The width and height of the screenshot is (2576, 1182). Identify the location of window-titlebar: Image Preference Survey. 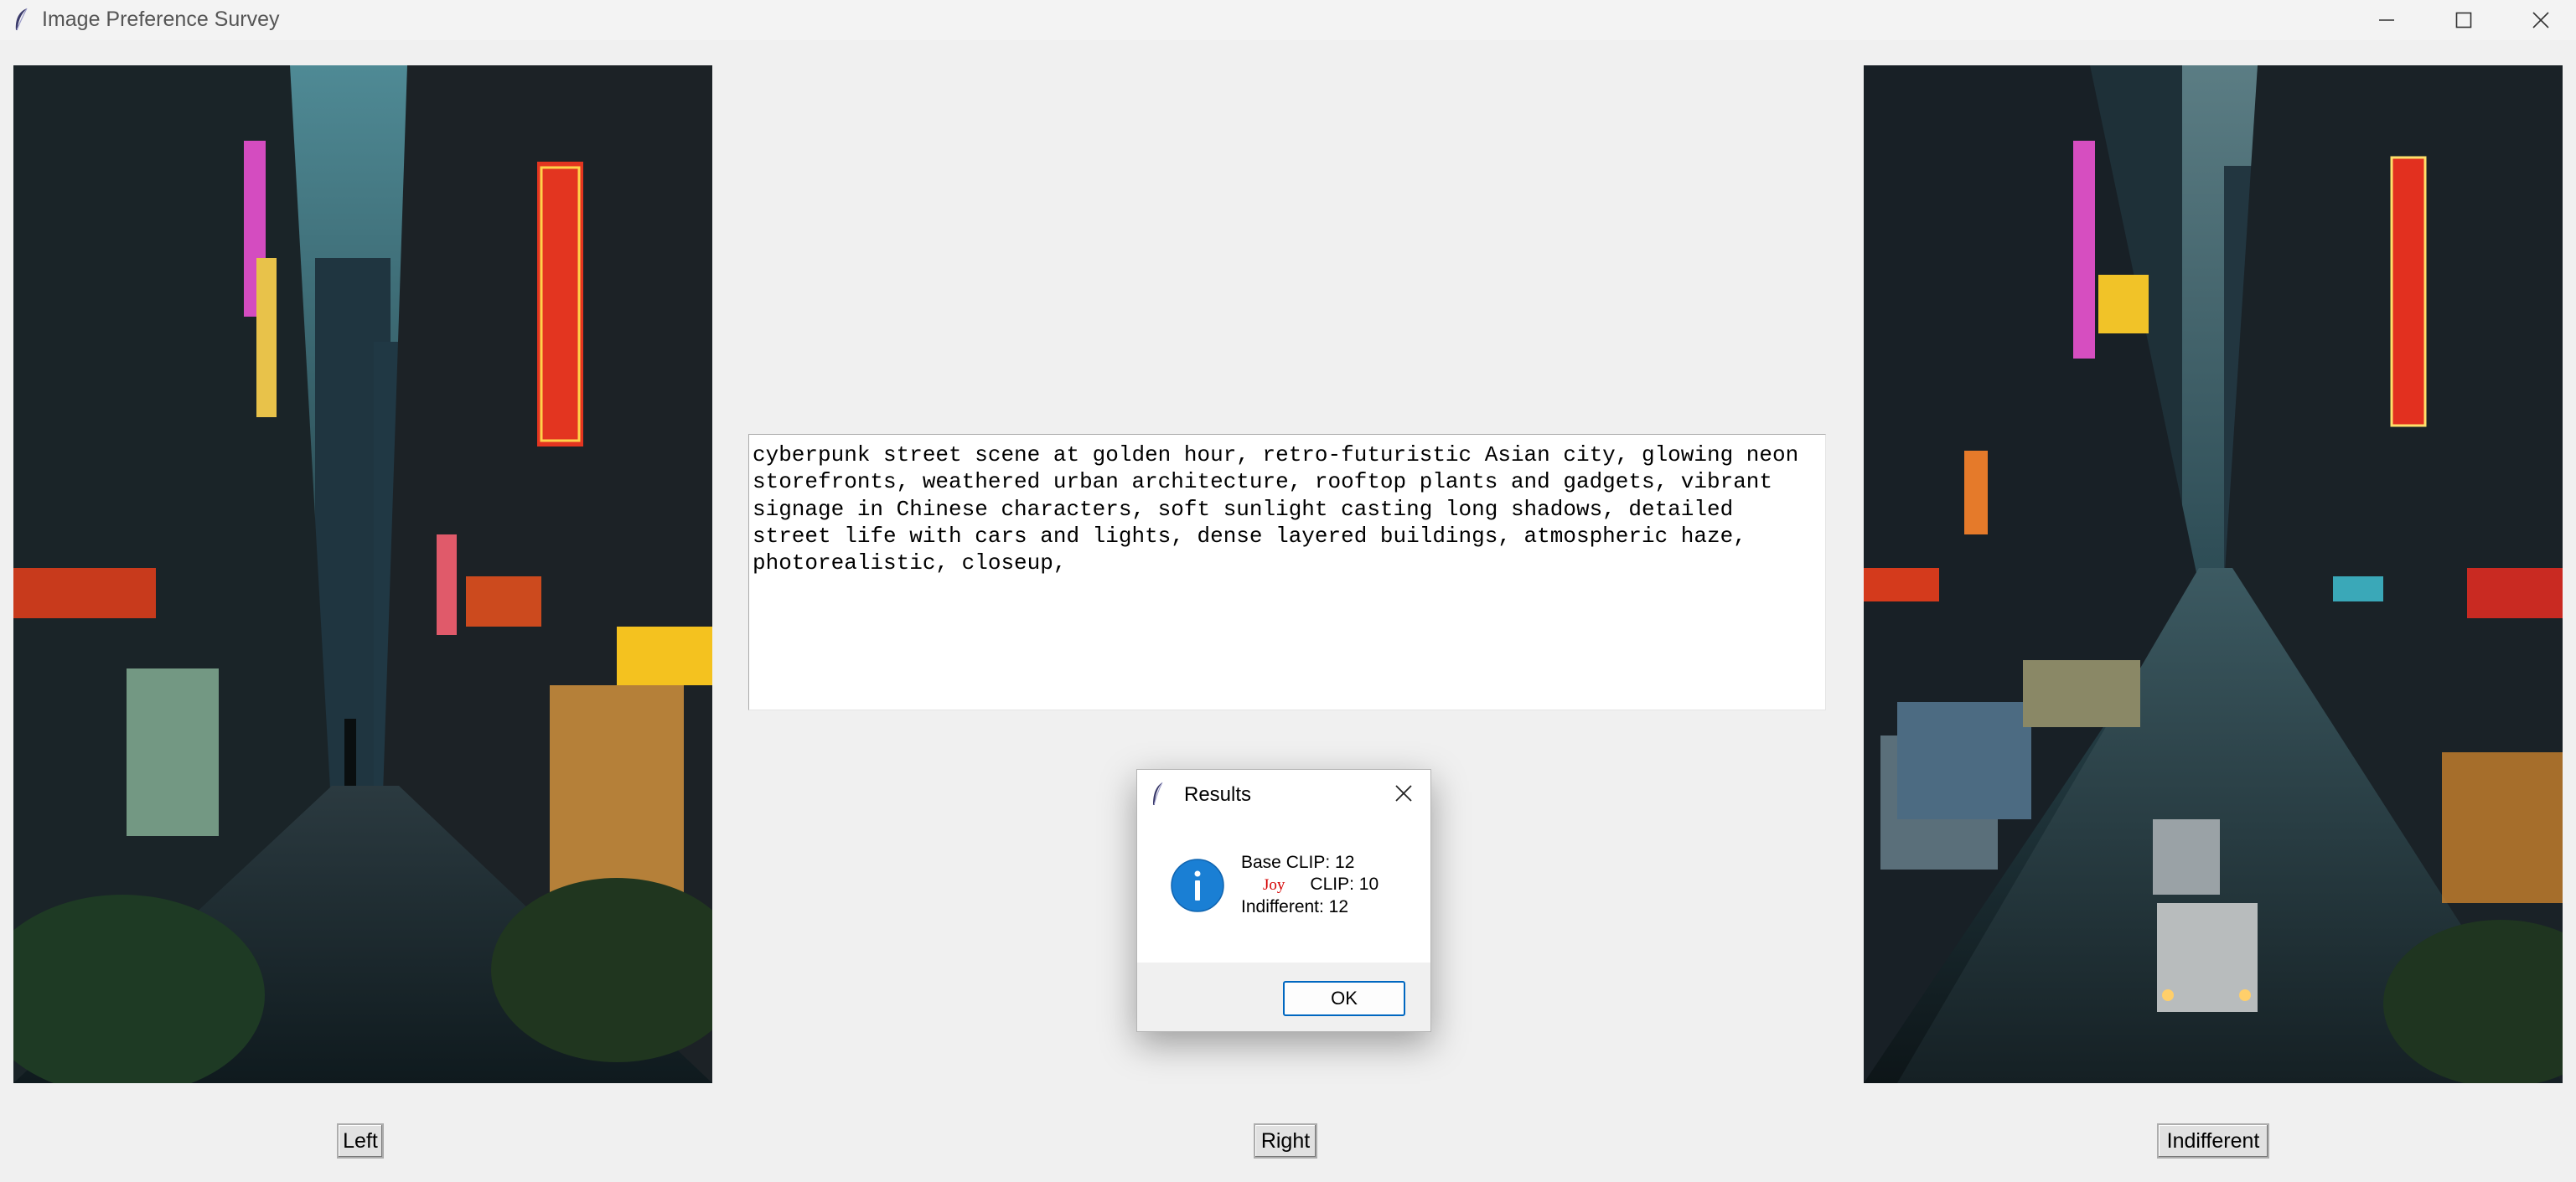
(1288, 20).